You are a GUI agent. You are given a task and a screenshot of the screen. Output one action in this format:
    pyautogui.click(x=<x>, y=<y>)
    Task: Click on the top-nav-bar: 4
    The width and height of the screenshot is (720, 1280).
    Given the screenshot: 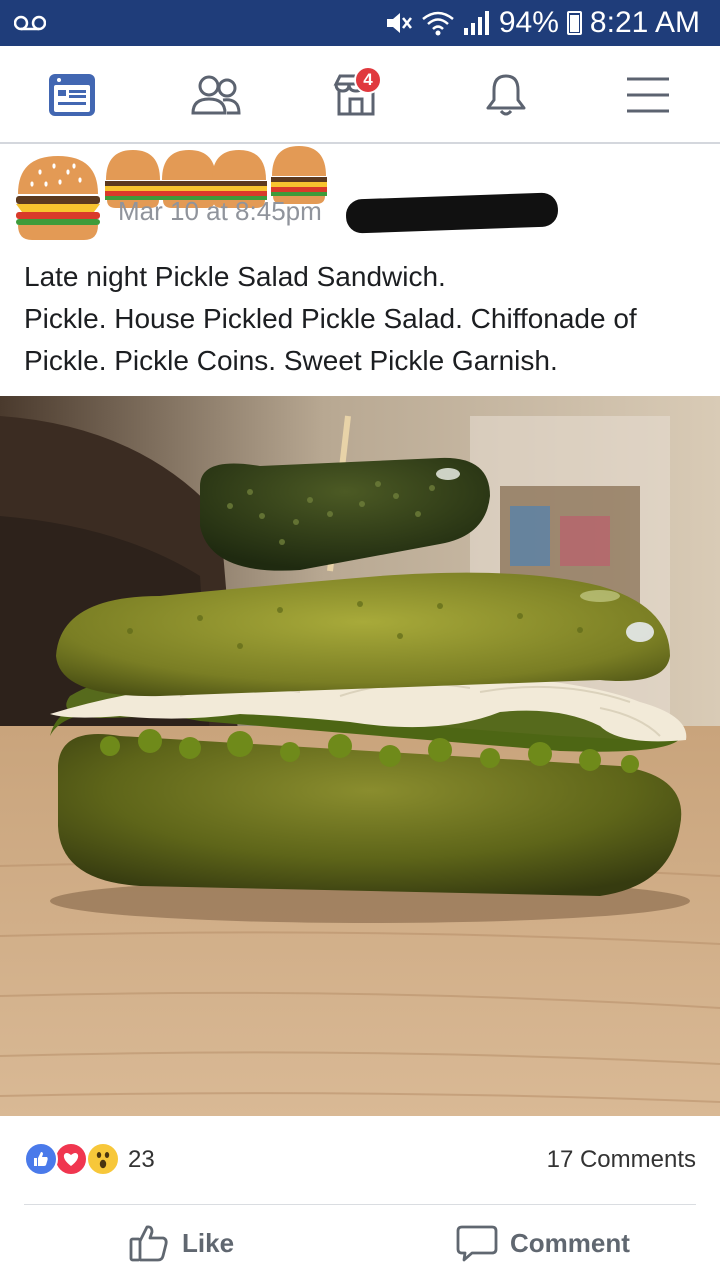 What is the action you would take?
    pyautogui.click(x=360, y=95)
    